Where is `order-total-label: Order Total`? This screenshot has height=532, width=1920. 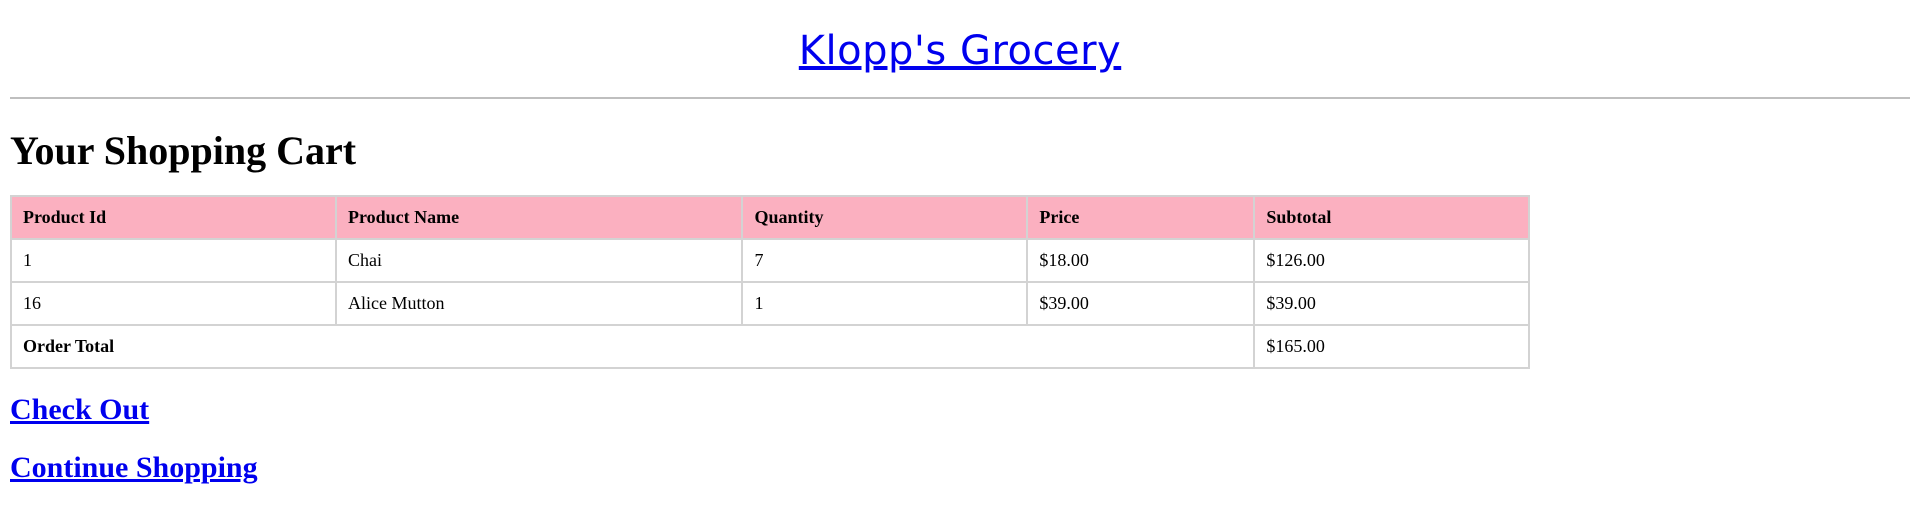 order-total-label: Order Total is located at coordinates (632, 346).